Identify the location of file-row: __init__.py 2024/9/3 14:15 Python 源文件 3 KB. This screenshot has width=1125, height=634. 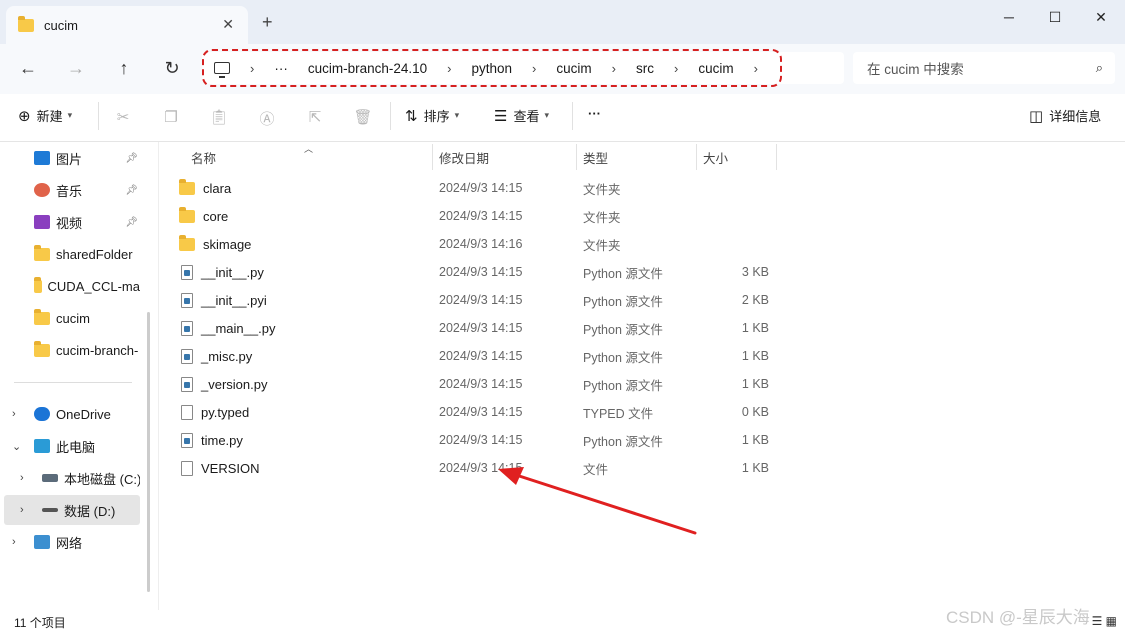
(553, 272).